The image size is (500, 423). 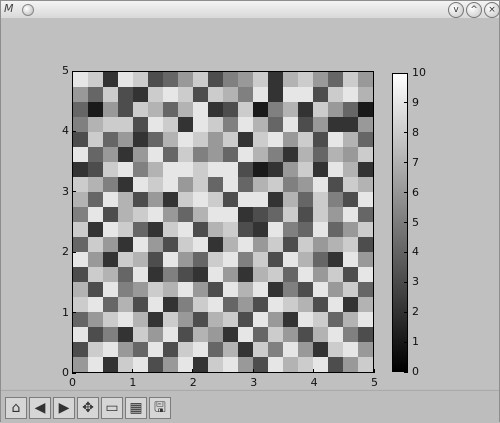 I want to click on x-tick, so click(x=314, y=371).